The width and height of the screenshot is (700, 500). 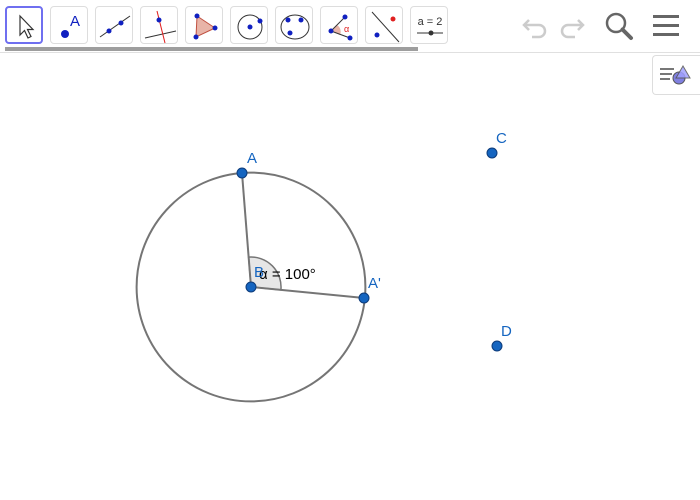 I want to click on segment-BA-prime, so click(x=307, y=292).